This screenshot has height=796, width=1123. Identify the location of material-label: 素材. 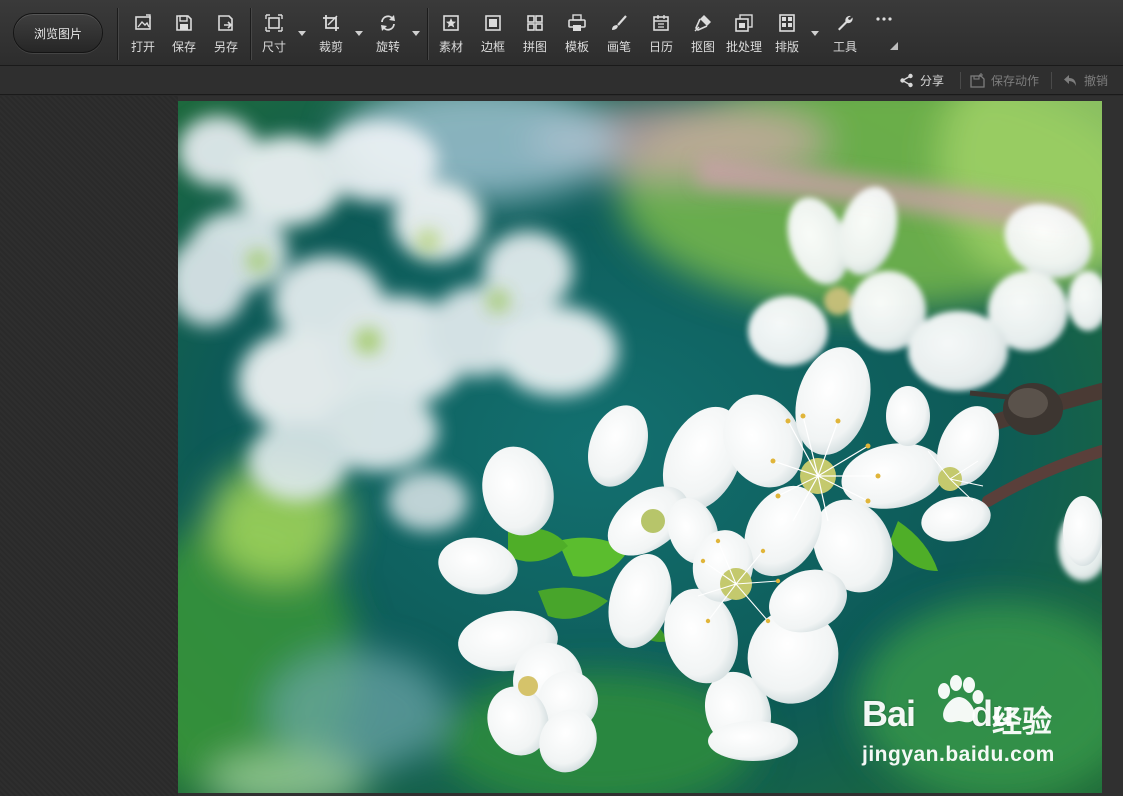
(450, 47).